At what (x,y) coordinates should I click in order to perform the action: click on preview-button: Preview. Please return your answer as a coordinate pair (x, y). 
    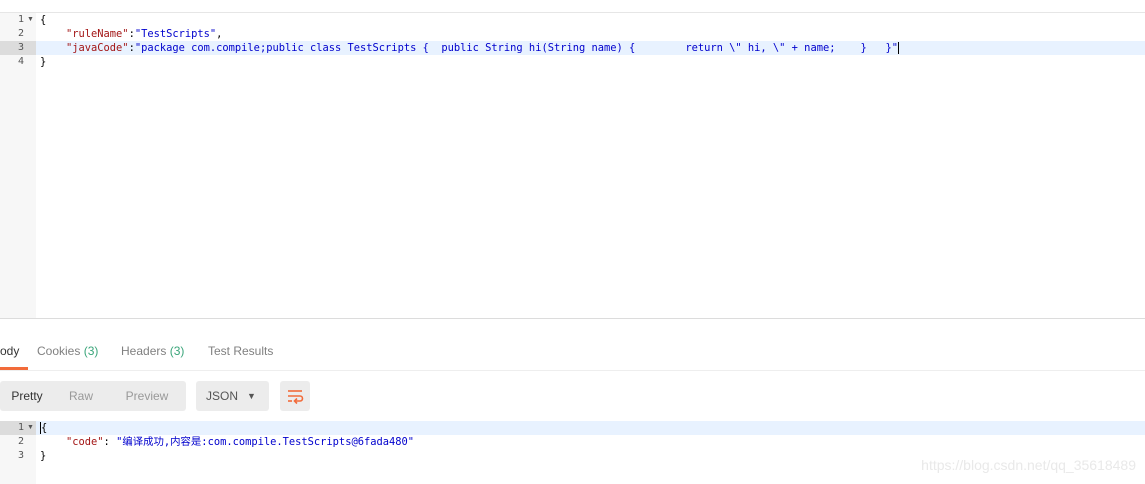
    Looking at the image, I should click on (147, 396).